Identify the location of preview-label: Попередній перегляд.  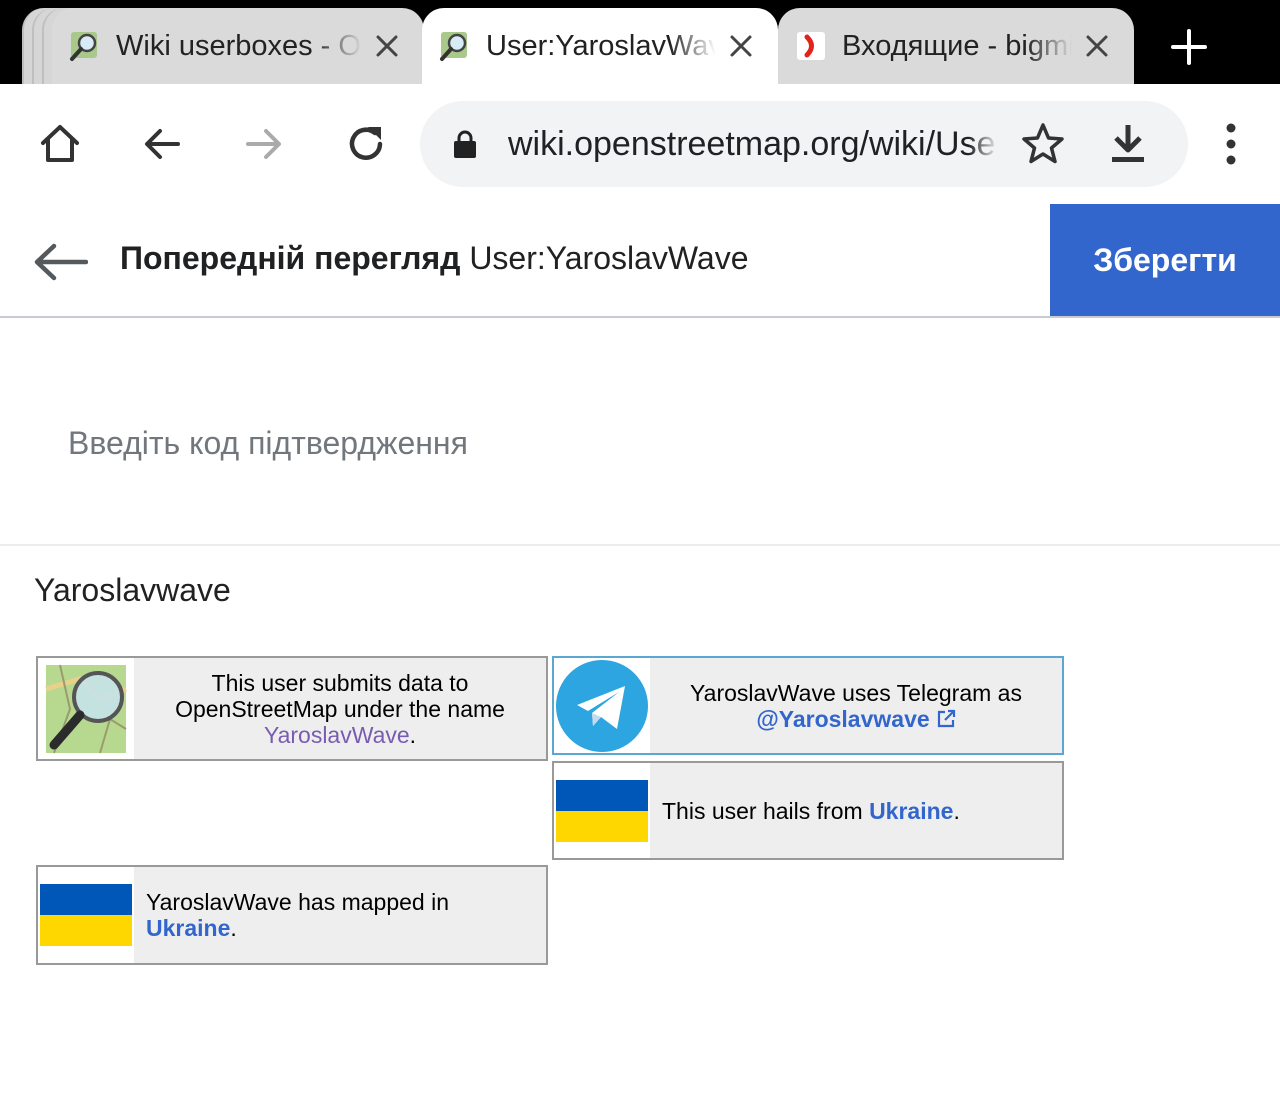
(290, 258).